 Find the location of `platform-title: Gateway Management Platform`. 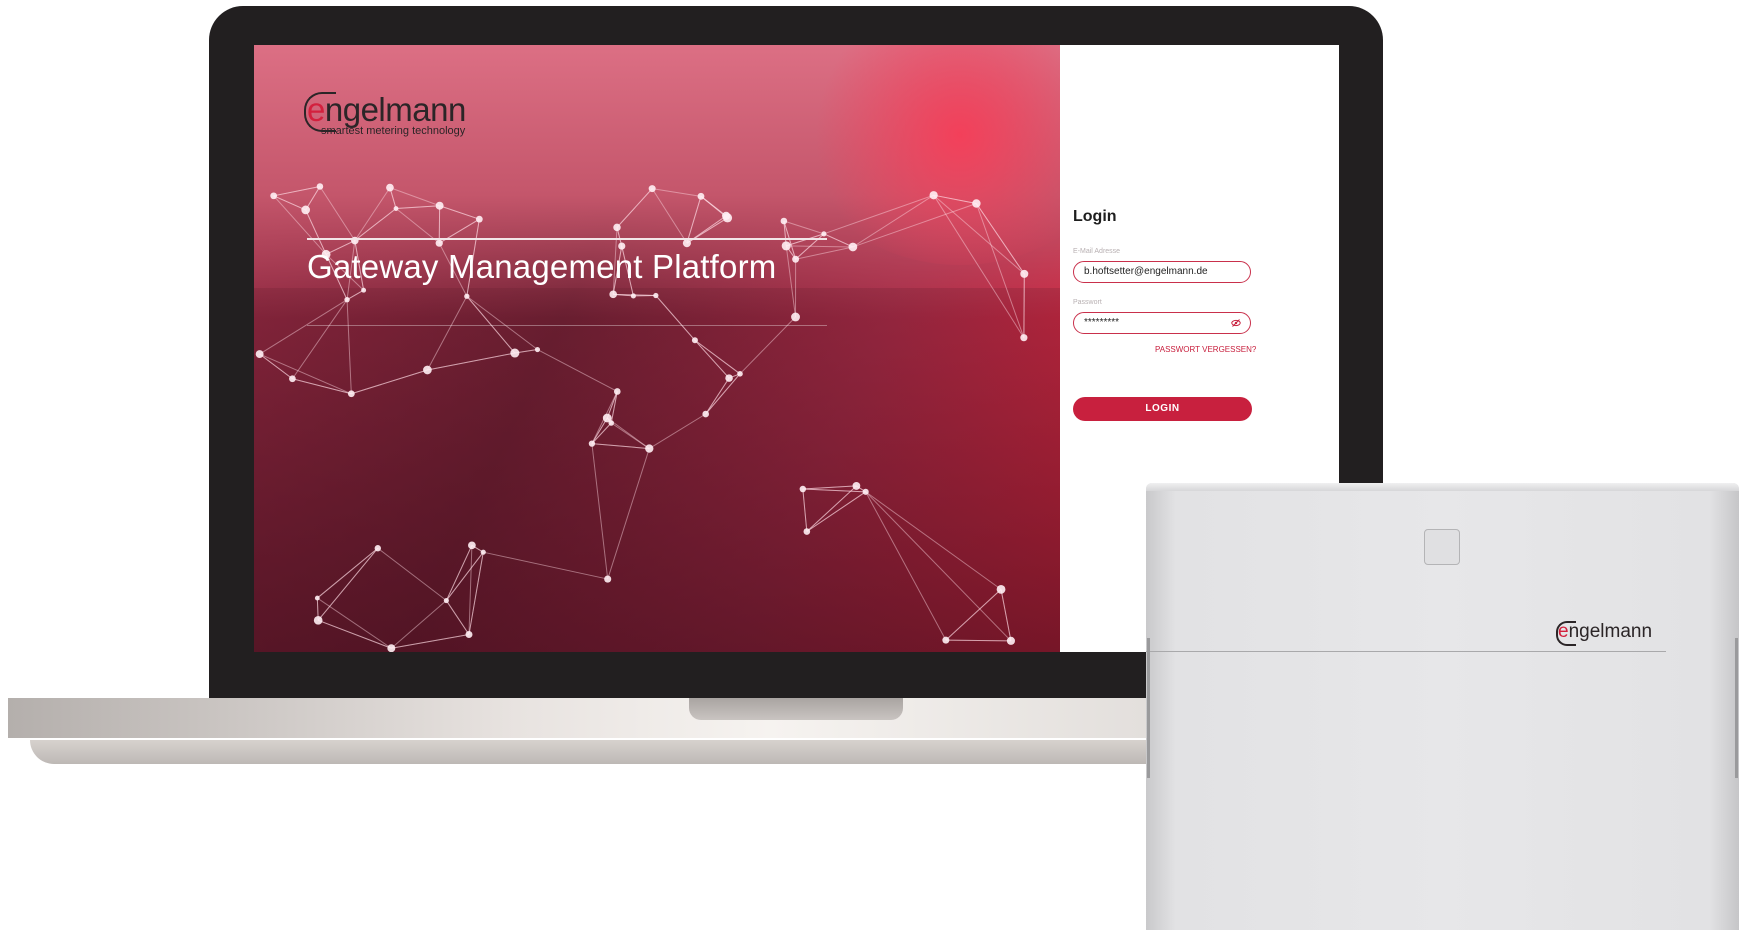

platform-title: Gateway Management Platform is located at coordinates (542, 266).